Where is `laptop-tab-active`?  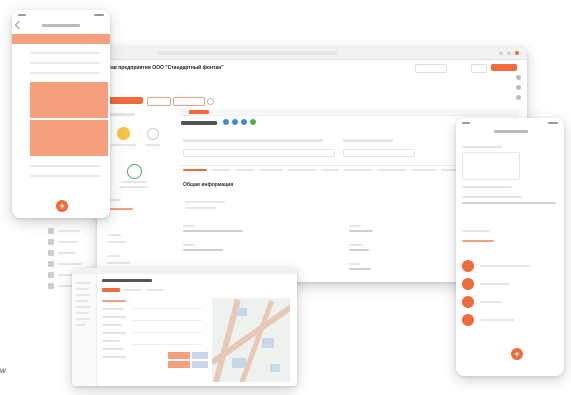
laptop-tab-active is located at coordinates (111, 290).